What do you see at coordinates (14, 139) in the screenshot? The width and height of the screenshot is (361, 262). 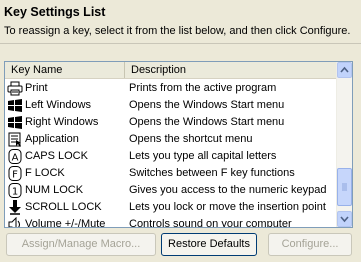 I see `application-menu-icon` at bounding box center [14, 139].